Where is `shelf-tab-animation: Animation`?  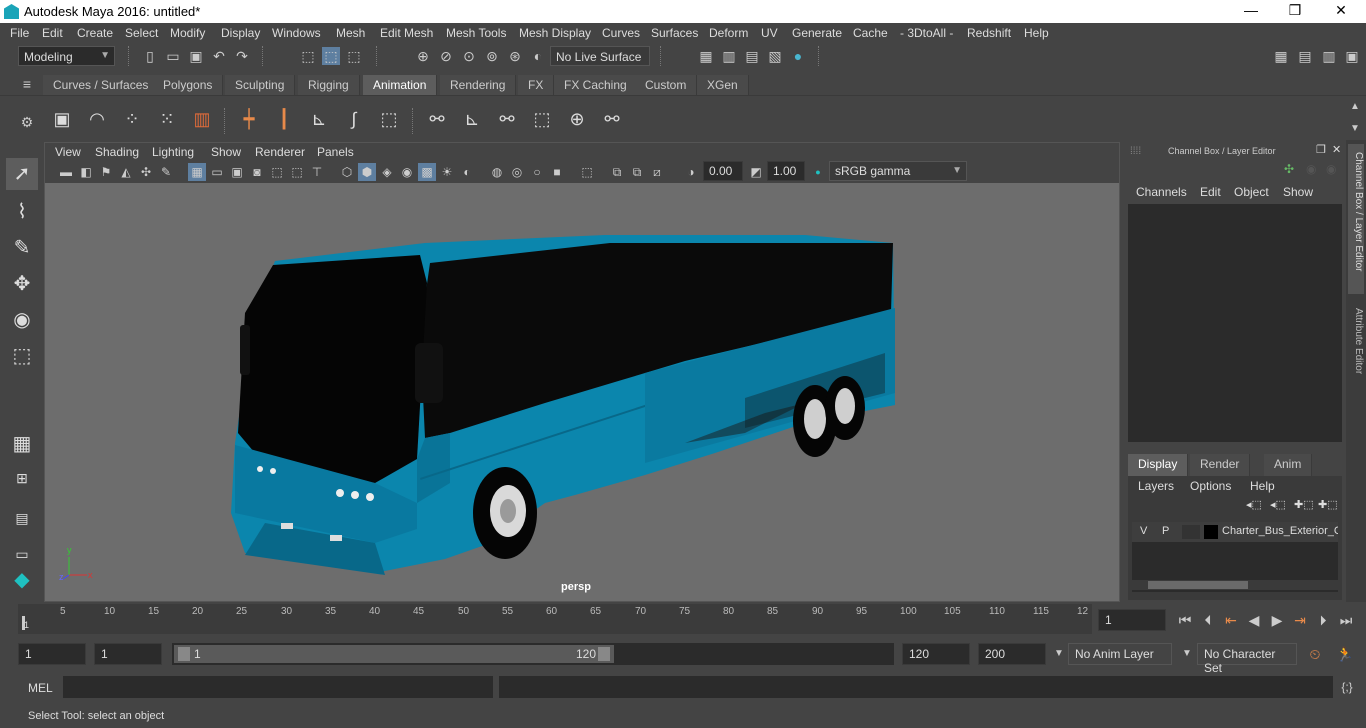 shelf-tab-animation: Animation is located at coordinates (400, 85).